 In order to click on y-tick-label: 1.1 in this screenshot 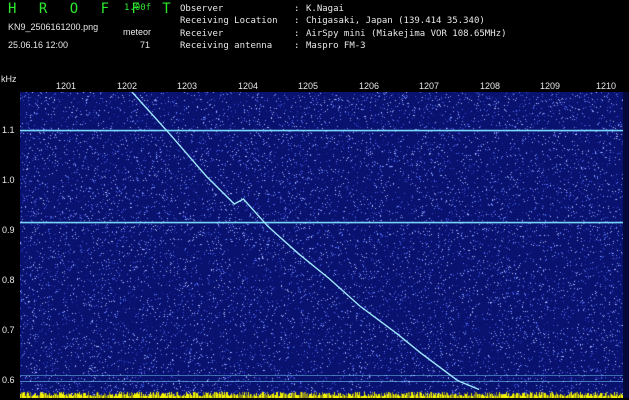, I will do `click(8, 130)`.